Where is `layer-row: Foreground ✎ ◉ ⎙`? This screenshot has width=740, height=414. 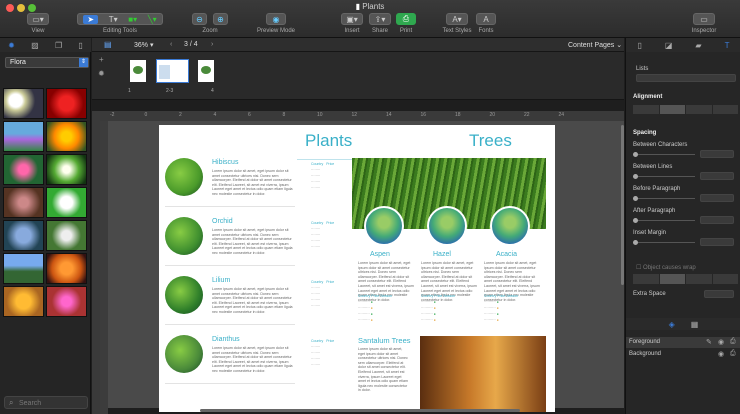 layer-row: Foreground ✎ ◉ ⎙ is located at coordinates (683, 342).